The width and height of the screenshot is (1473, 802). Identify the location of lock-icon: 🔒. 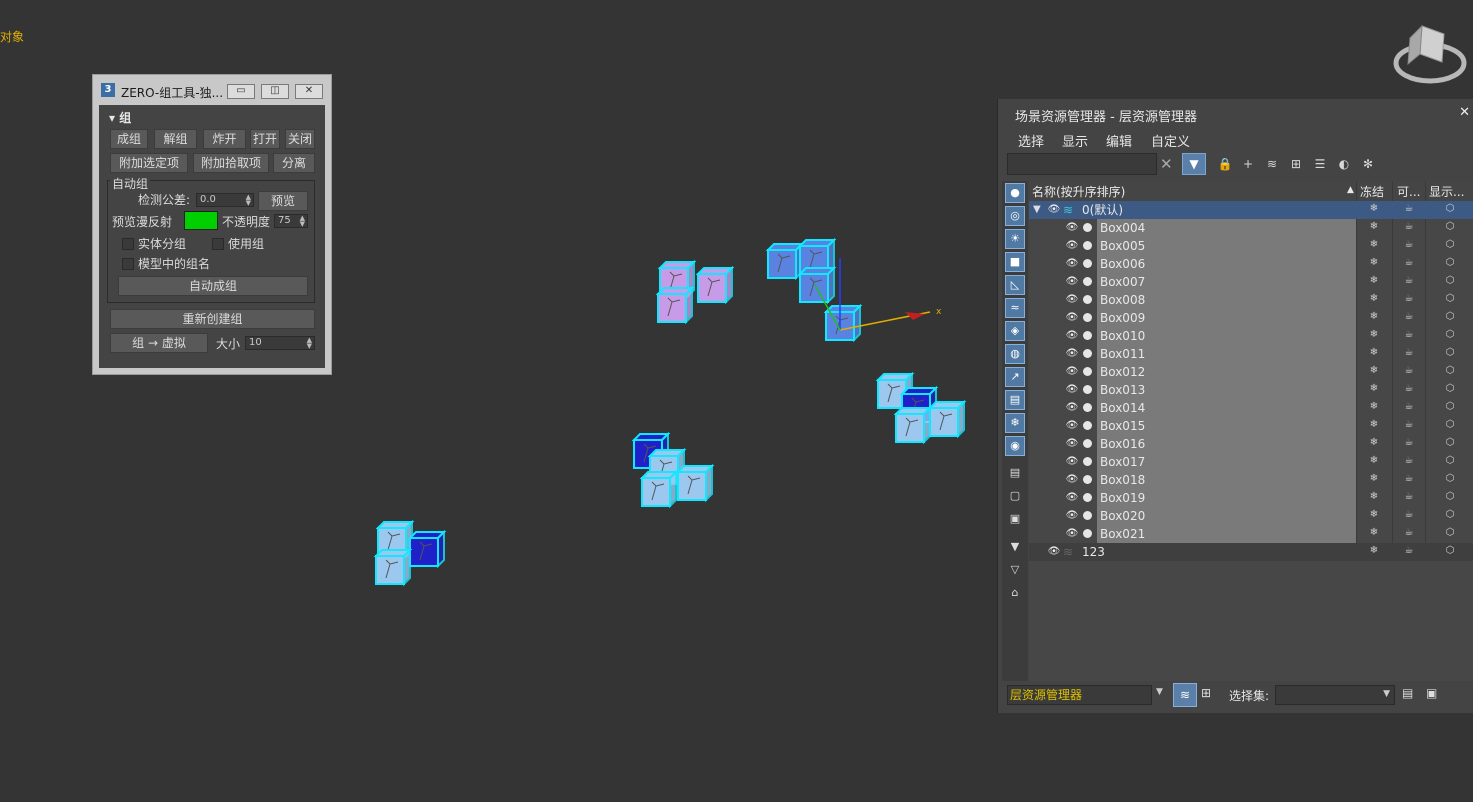
(1225, 164).